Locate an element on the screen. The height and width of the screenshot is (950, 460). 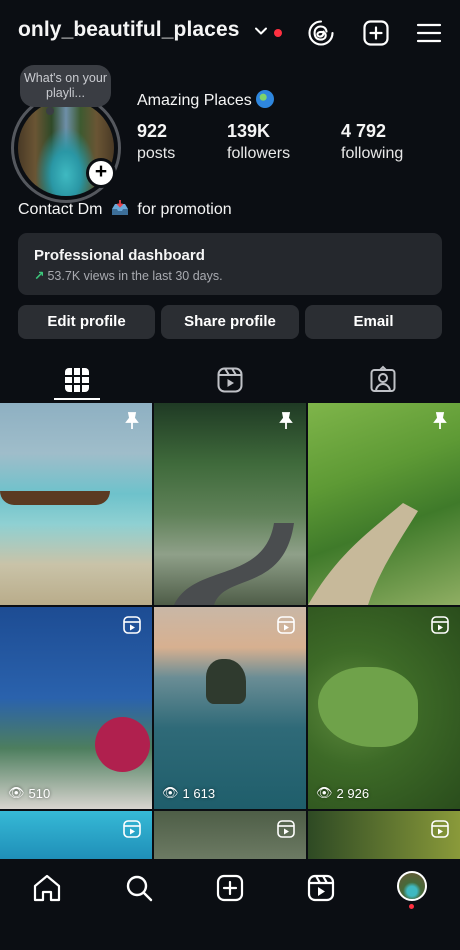
dashboard-subtitle-text: 53.7K views in the last 30 days. is located at coordinates (135, 276).